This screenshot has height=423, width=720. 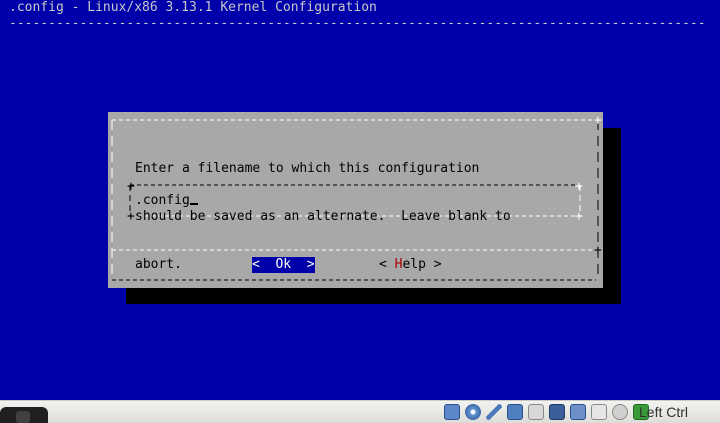 I want to click on device-tray, so click(x=549, y=412).